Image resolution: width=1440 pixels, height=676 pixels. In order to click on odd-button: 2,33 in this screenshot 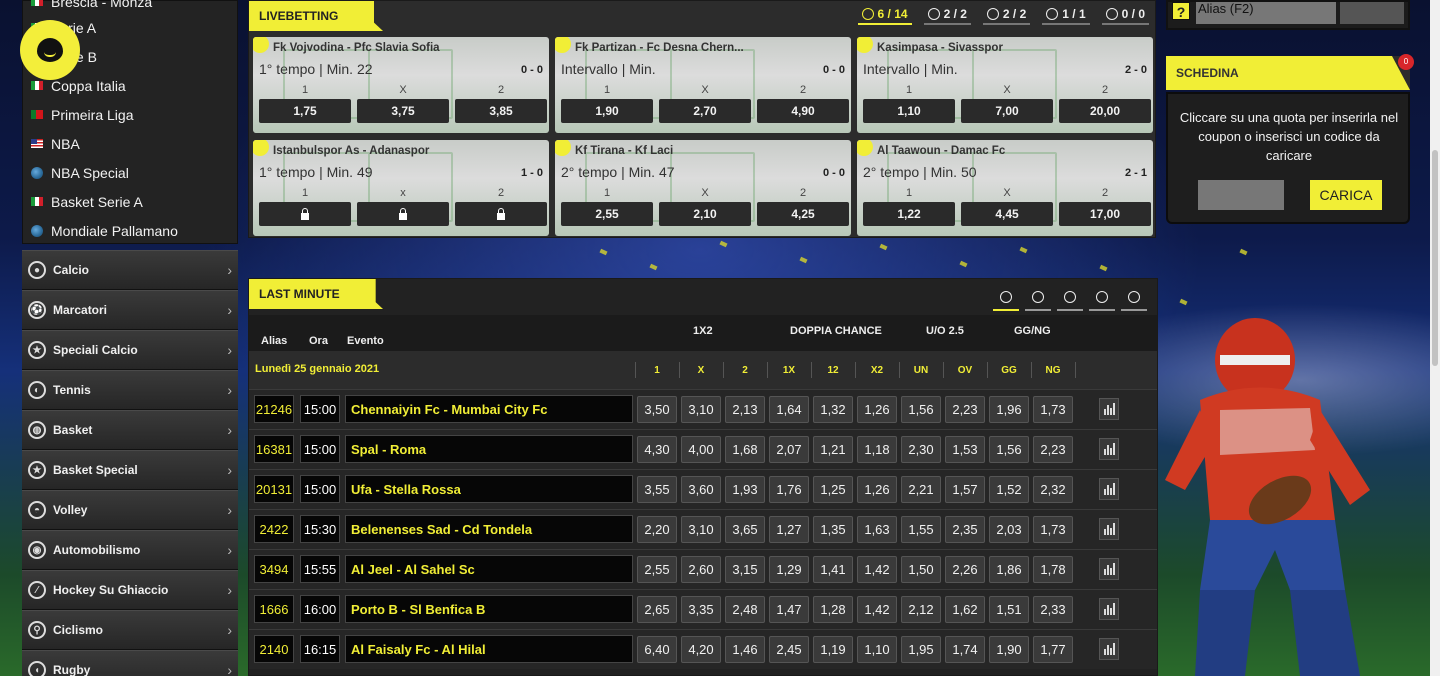, I will do `click(1053, 609)`.